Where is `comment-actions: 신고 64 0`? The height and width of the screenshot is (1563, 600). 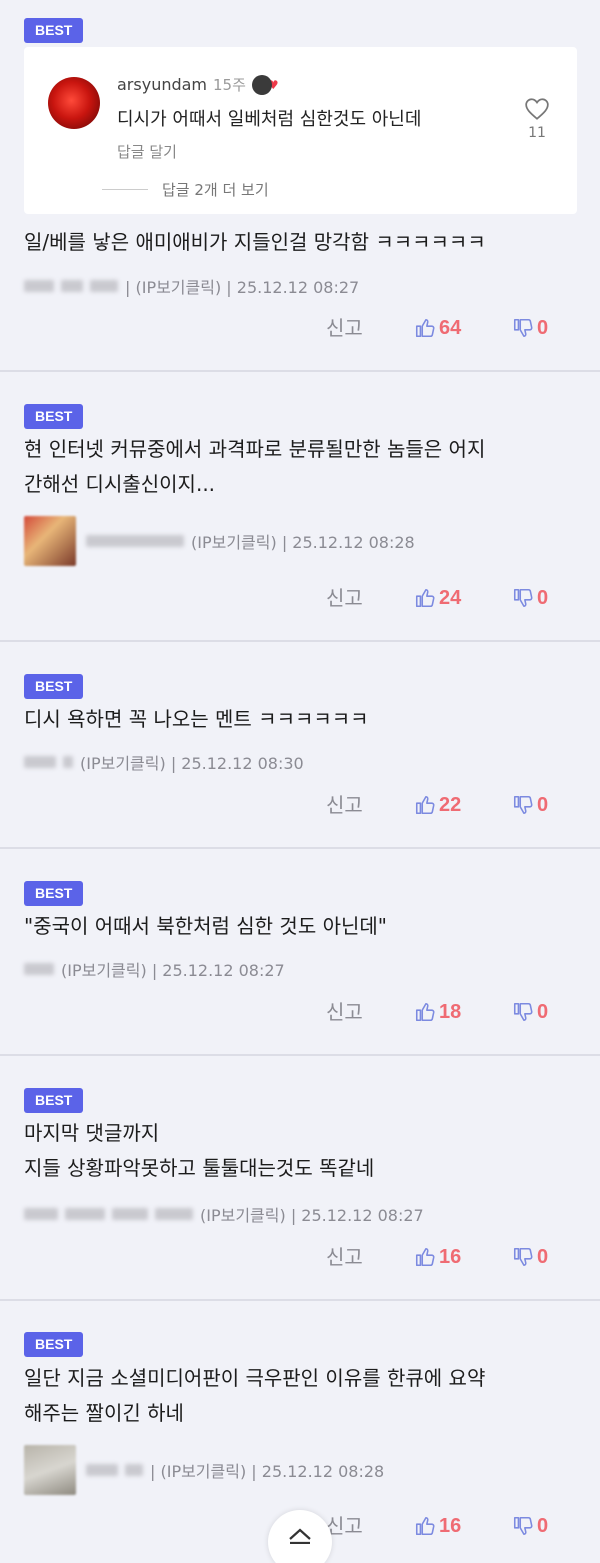 comment-actions: 신고 64 0 is located at coordinates (300, 328).